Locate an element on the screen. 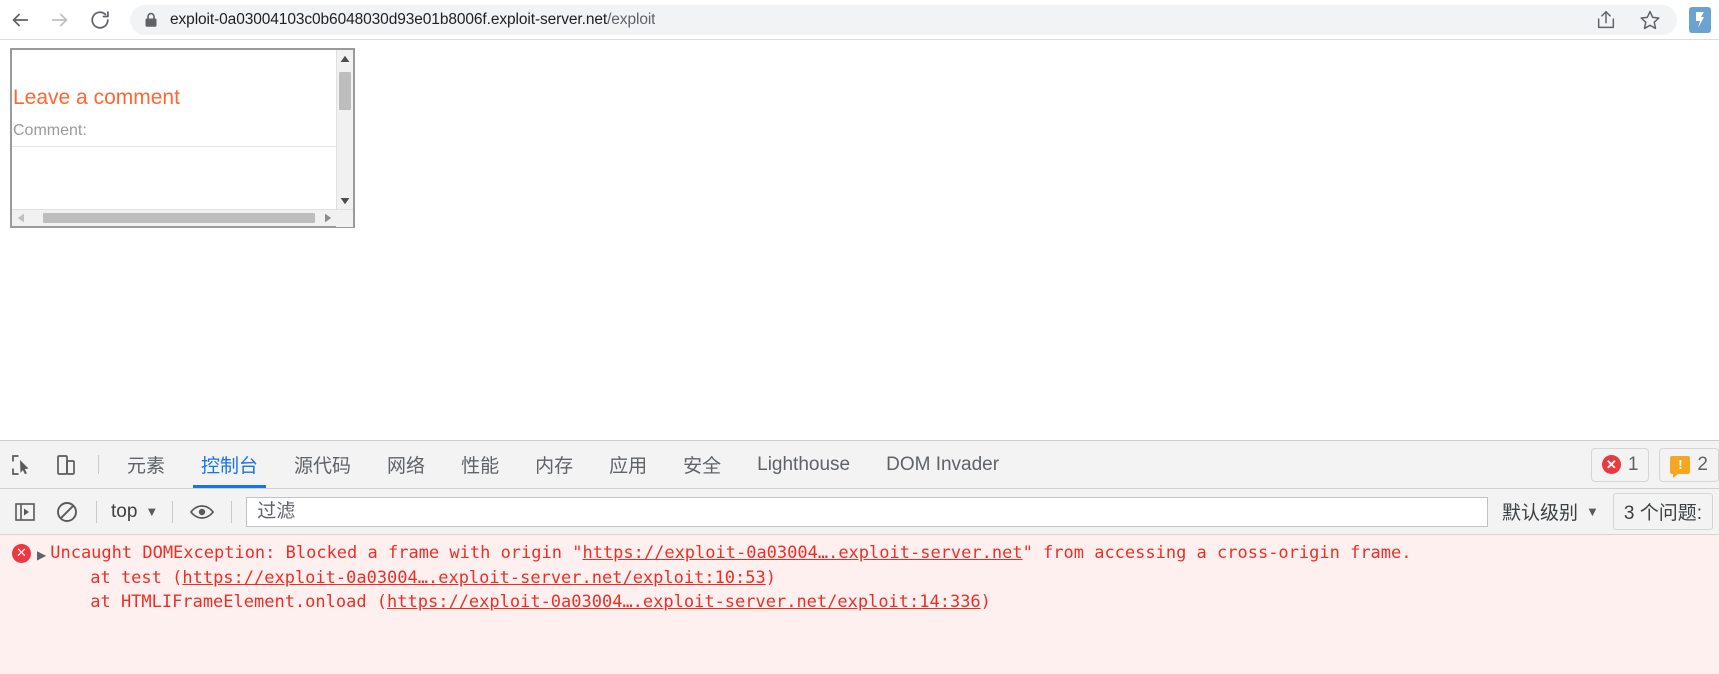 This screenshot has width=1719, height=674. url-path: /exploit is located at coordinates (631, 19).